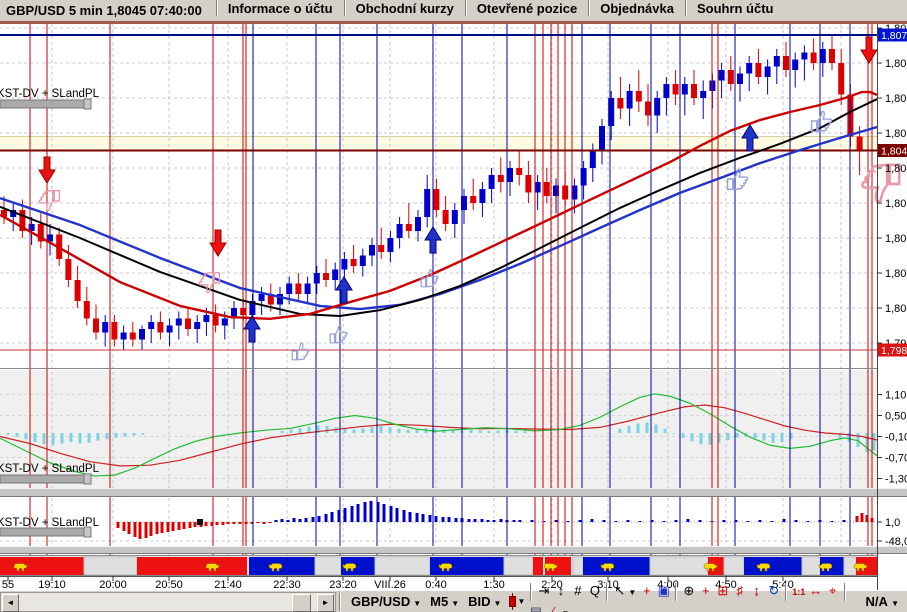 Image resolution: width=907 pixels, height=612 pixels. What do you see at coordinates (404, 8) in the screenshot?
I see `tab-2: Obchodní kurzy` at bounding box center [404, 8].